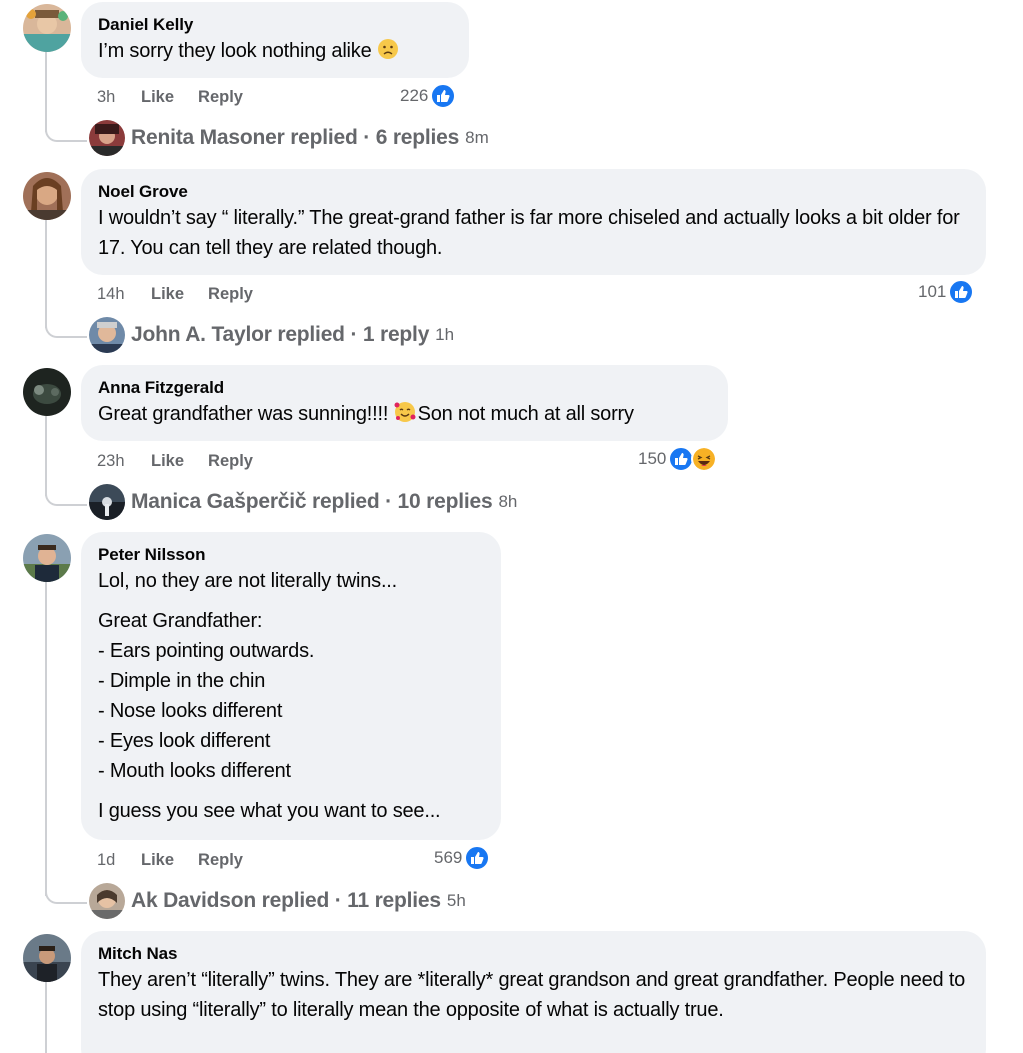 This screenshot has width=1023, height=1053. What do you see at coordinates (182, 681) in the screenshot?
I see `comment-line: - Dimple in the chin` at bounding box center [182, 681].